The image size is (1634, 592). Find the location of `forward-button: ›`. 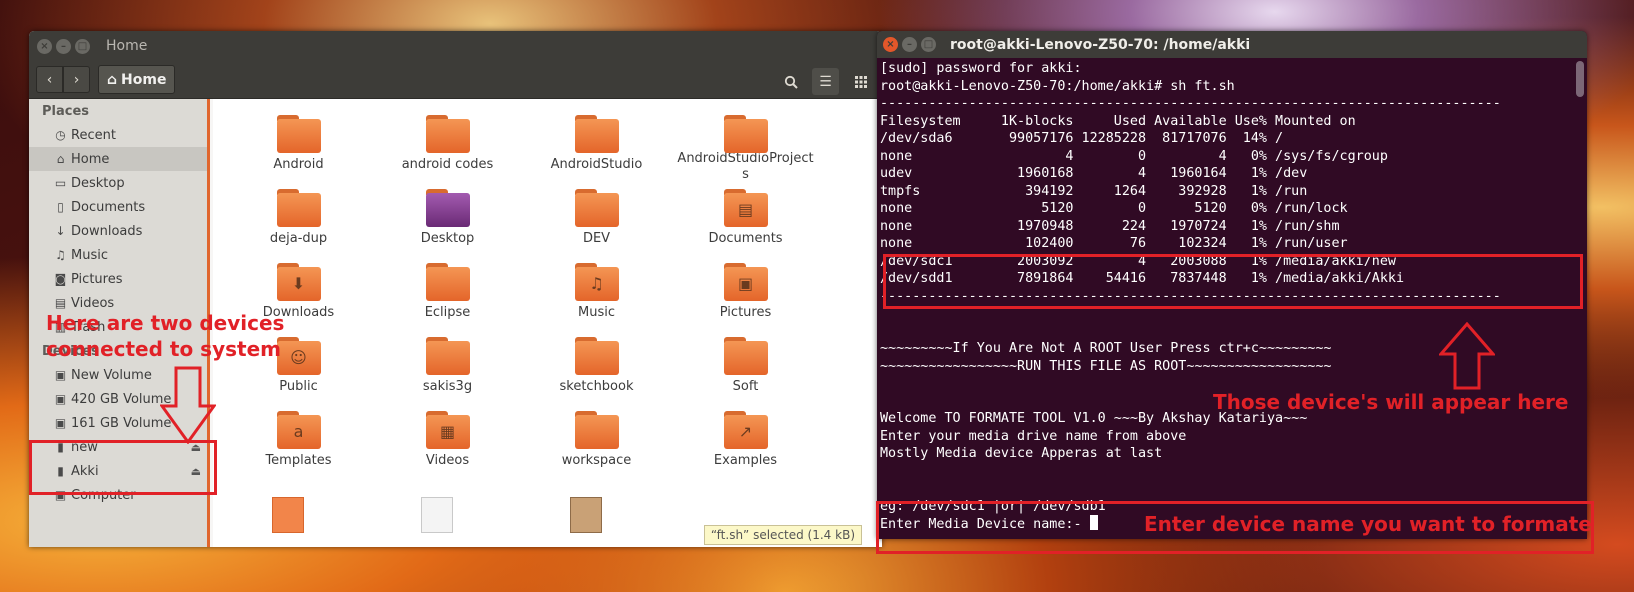

forward-button: › is located at coordinates (76, 79).